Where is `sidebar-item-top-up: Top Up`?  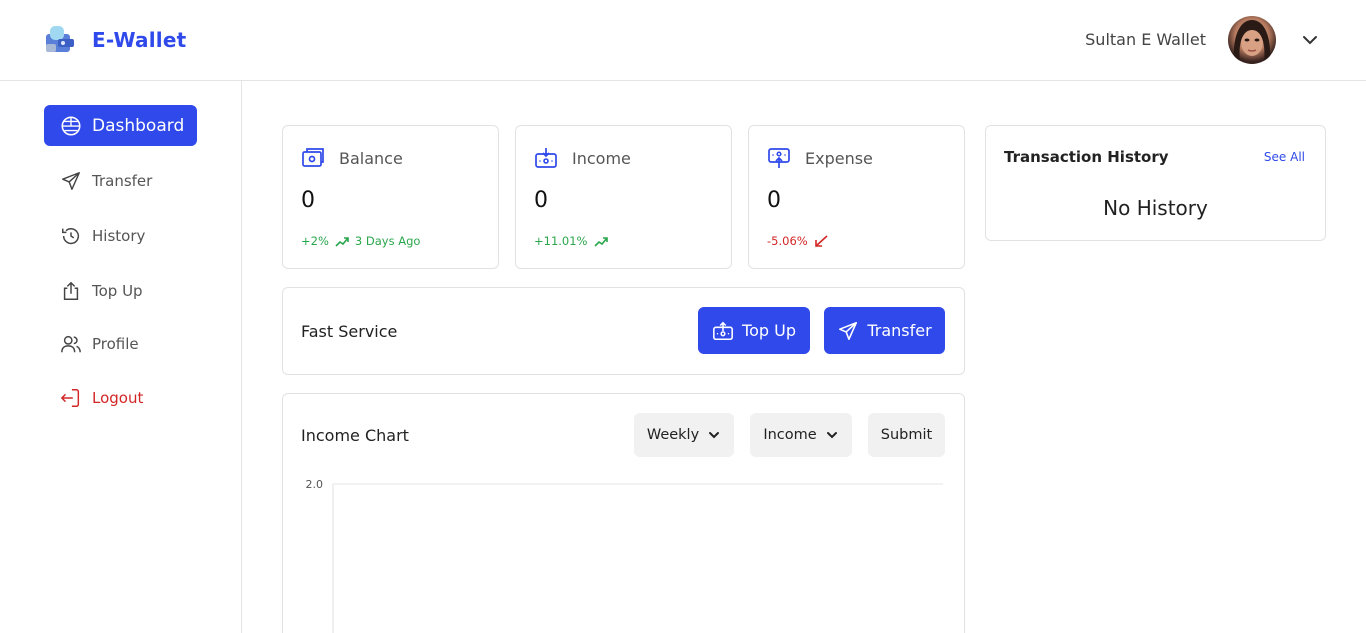
sidebar-item-top-up: Top Up is located at coordinates (120, 290).